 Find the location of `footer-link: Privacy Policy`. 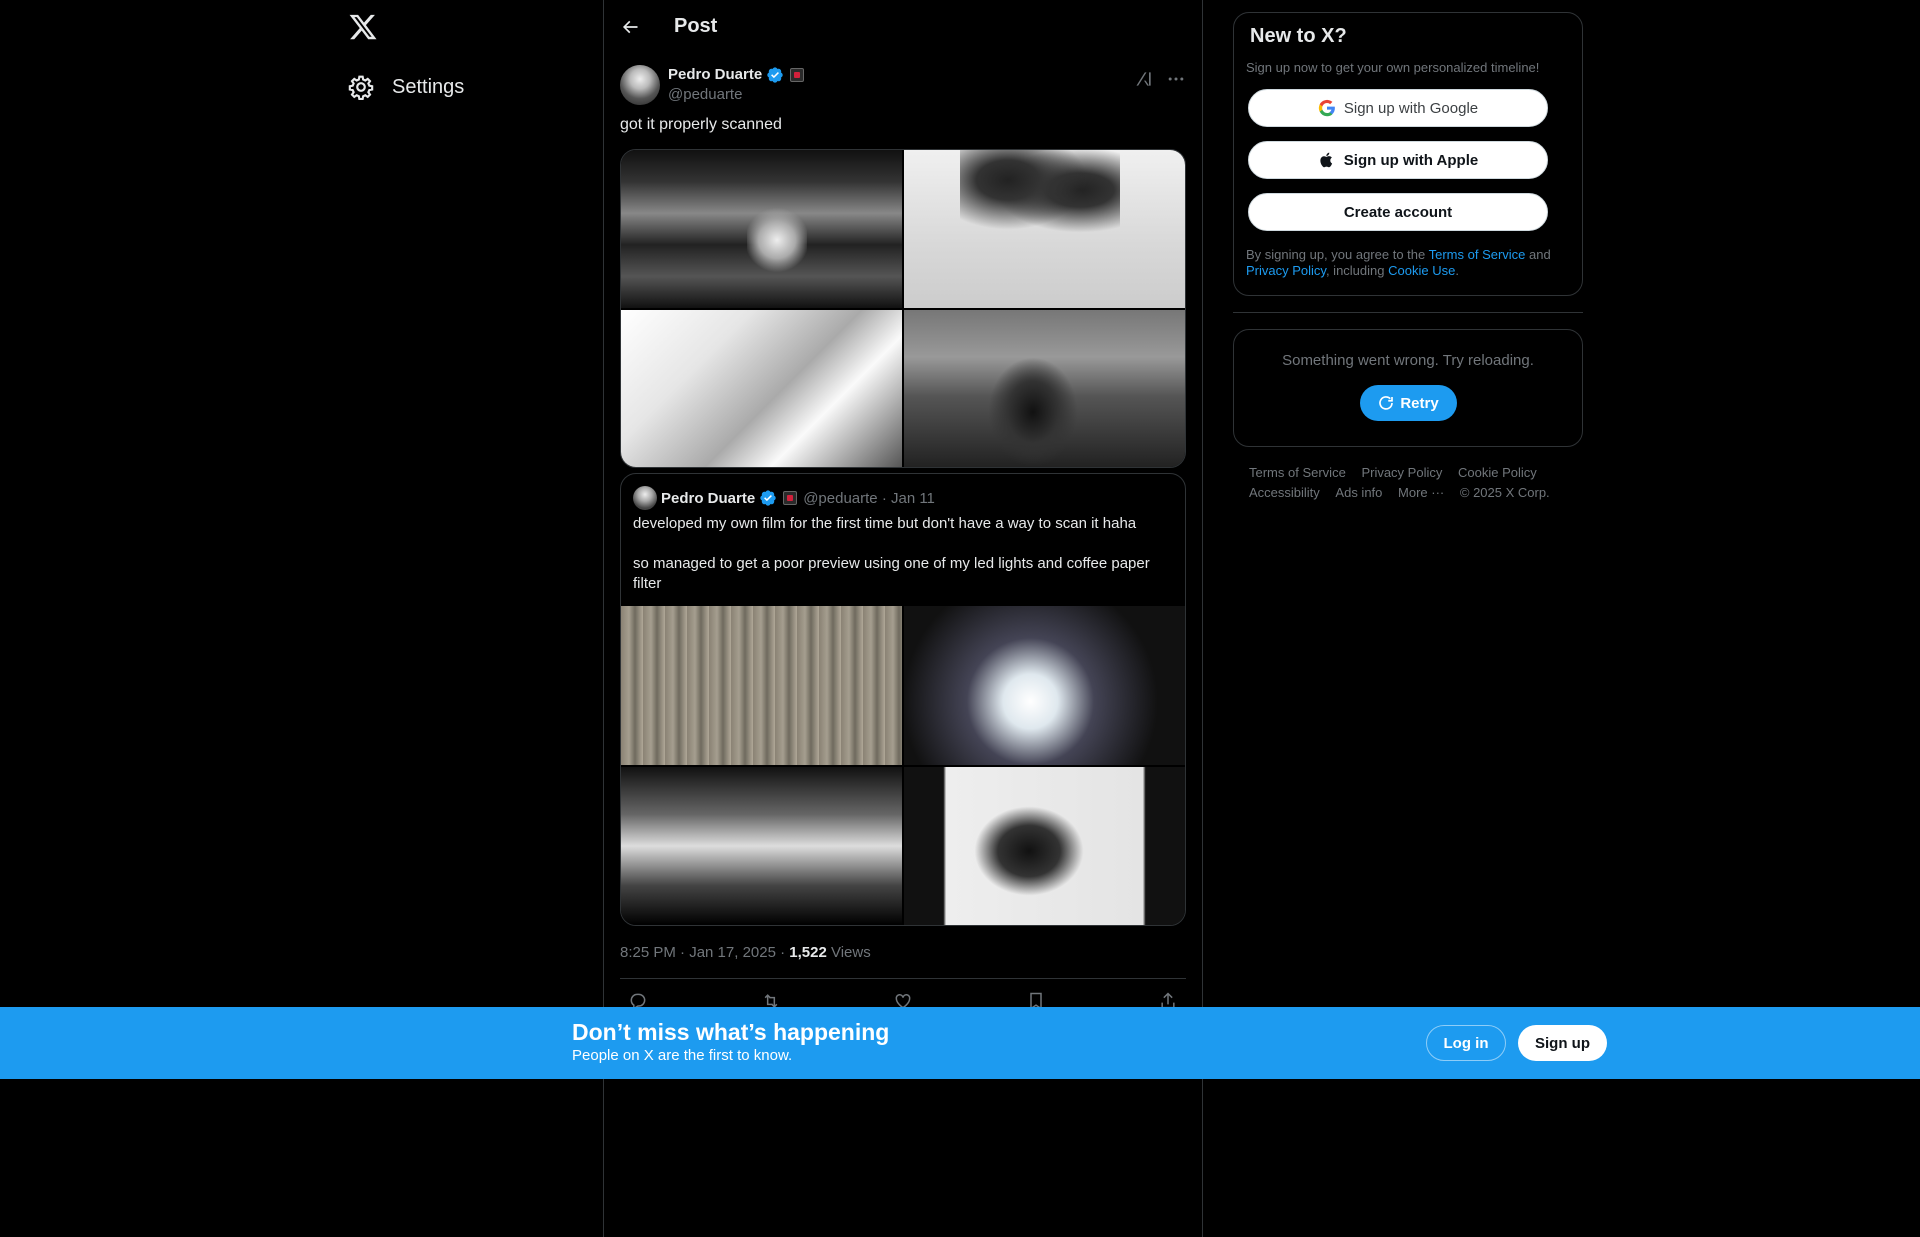

footer-link: Privacy Policy is located at coordinates (1401, 473).